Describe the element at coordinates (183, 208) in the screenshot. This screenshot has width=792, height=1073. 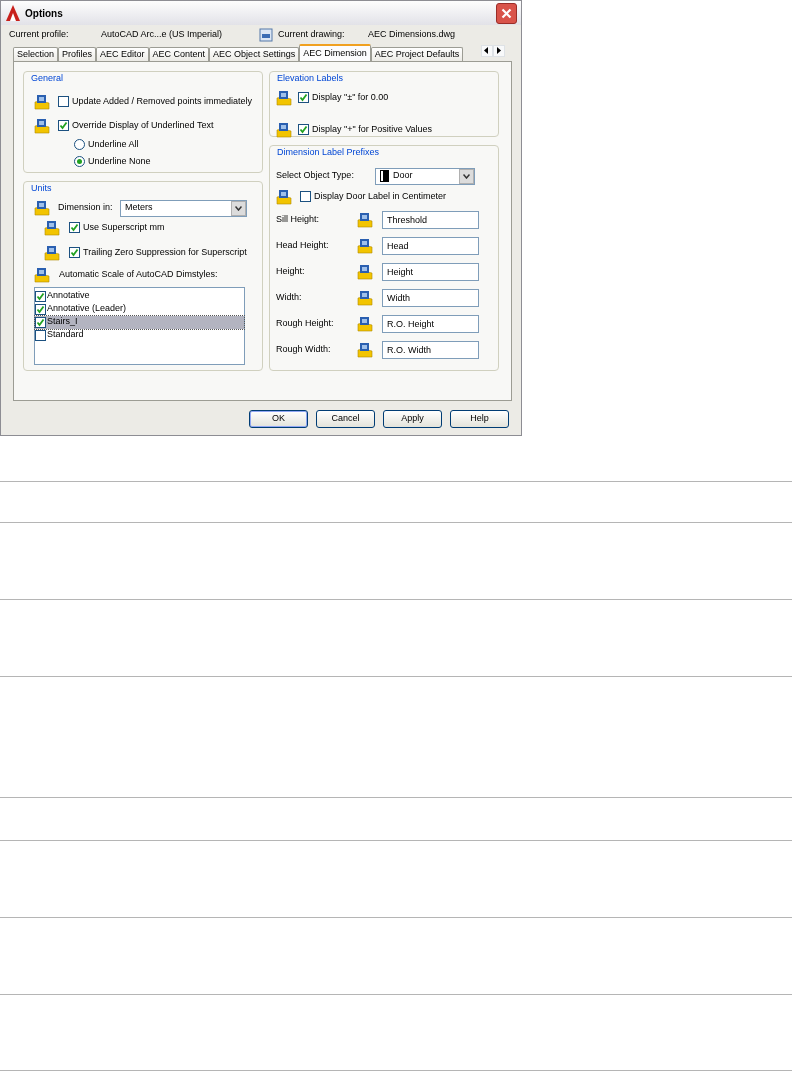
I see `dropdown: Meters` at that location.